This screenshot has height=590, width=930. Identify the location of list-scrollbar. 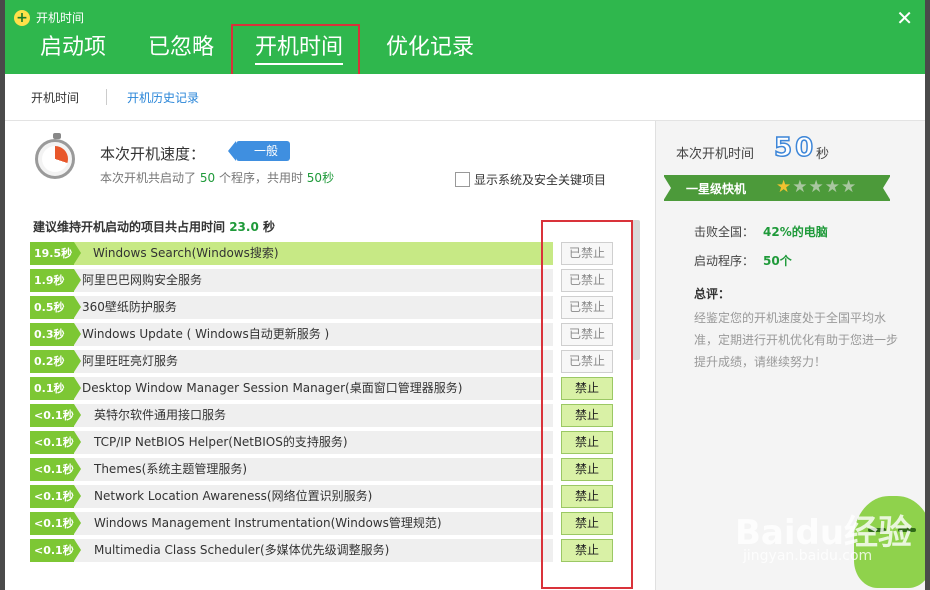
(636, 290).